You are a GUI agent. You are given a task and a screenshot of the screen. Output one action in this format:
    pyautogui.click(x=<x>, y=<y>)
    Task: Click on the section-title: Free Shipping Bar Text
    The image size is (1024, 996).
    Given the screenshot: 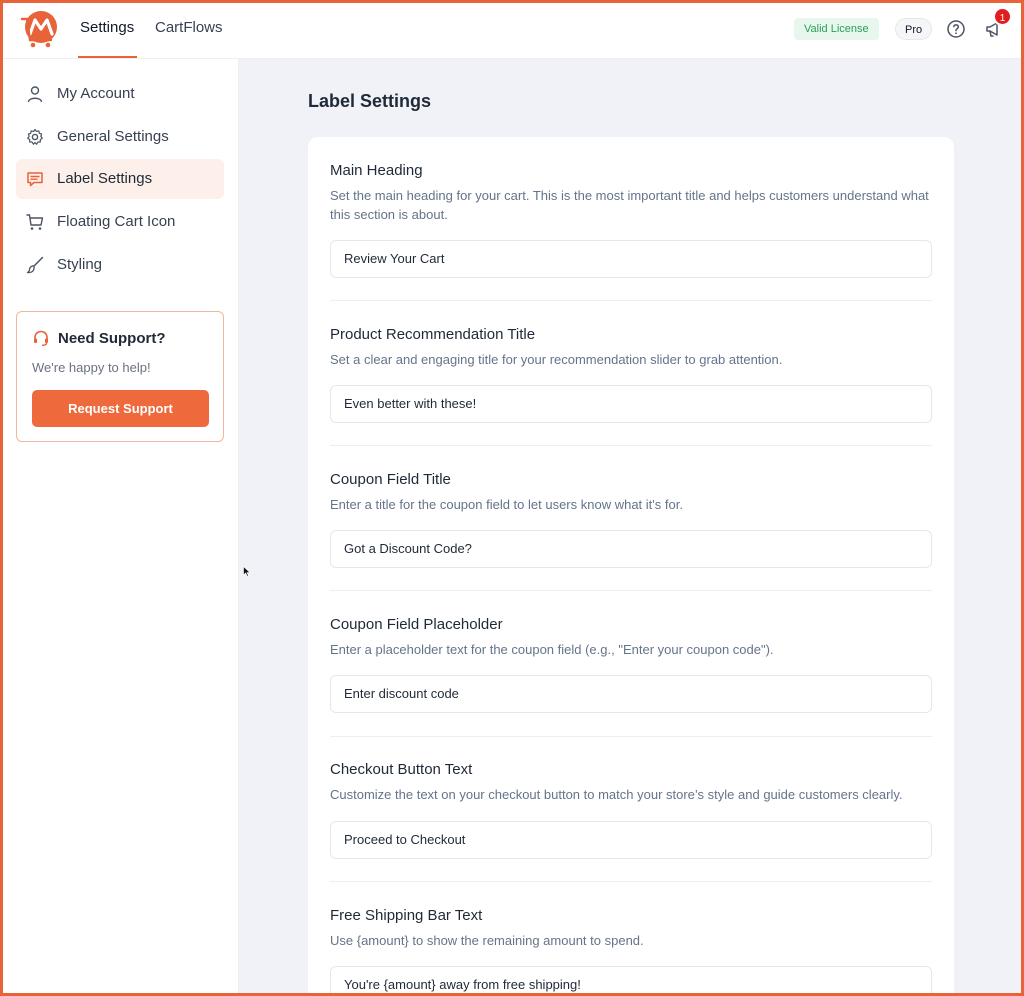 What is the action you would take?
    pyautogui.click(x=406, y=915)
    